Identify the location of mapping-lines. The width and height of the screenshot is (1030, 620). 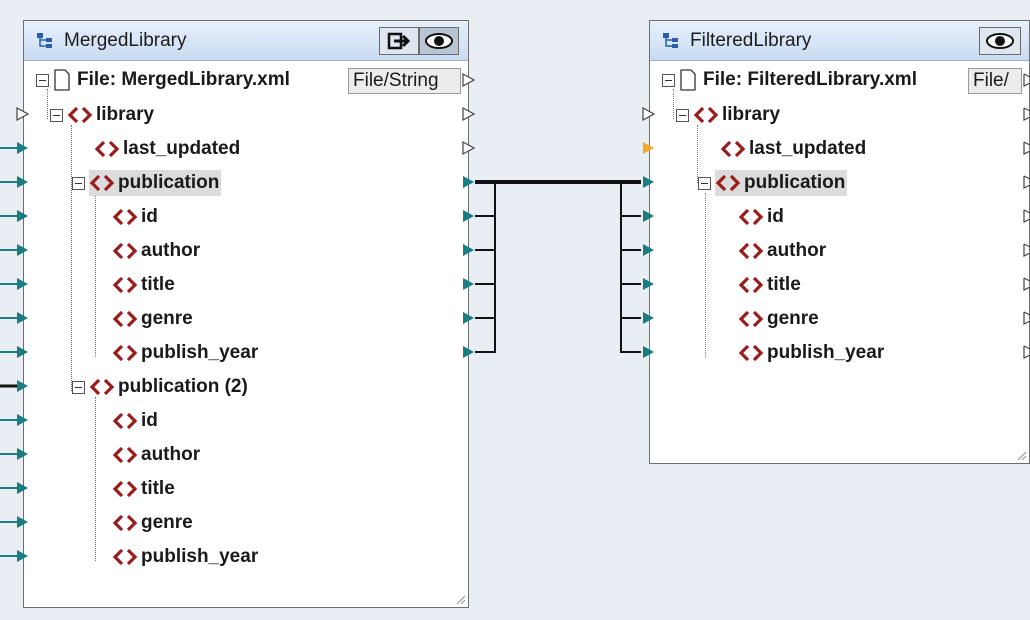
(558, 266).